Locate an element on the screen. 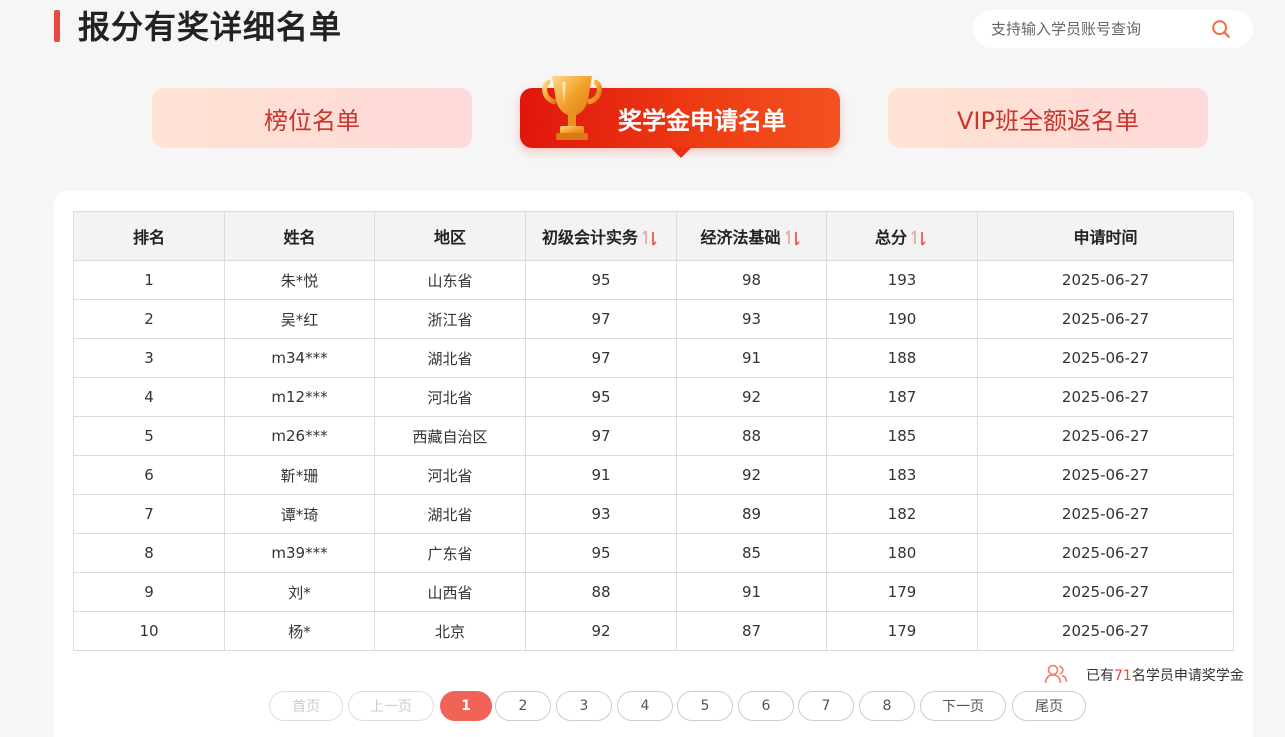 The image size is (1285, 737). region-cell: 河北省 is located at coordinates (450, 397).